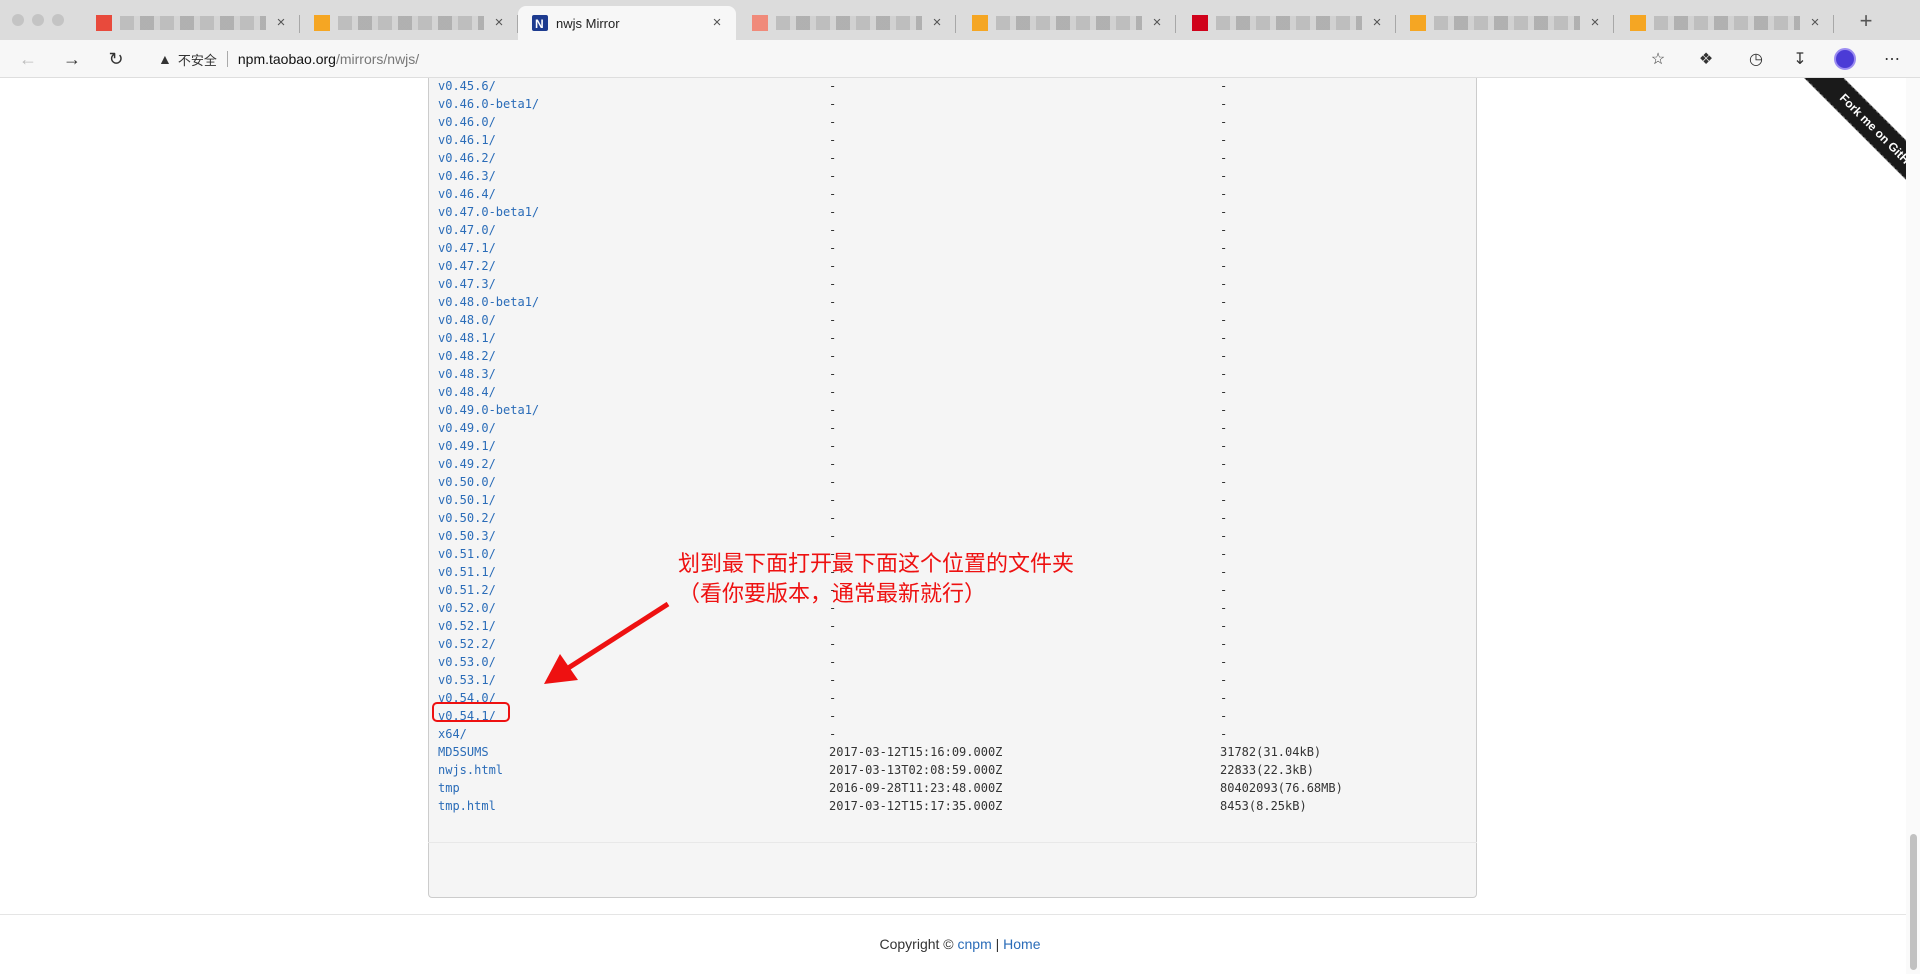  I want to click on annotation-arrow-shaft, so click(615, 638).